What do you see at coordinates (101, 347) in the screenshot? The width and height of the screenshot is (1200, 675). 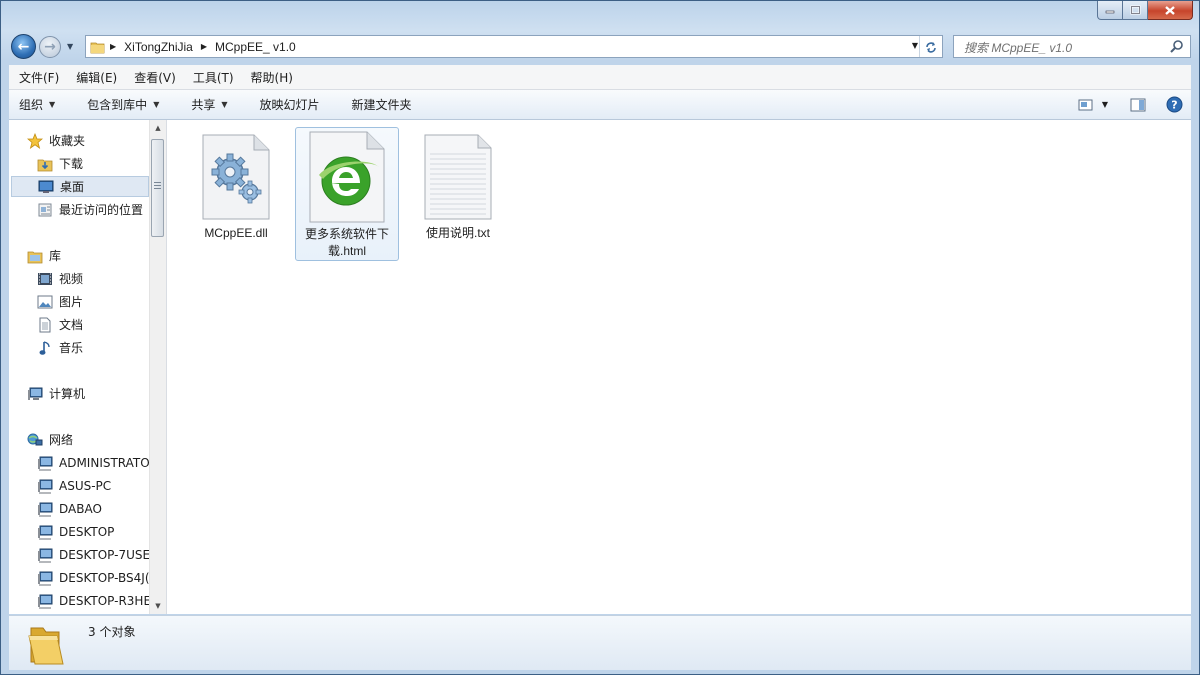 I see `nav-music: 音乐` at bounding box center [101, 347].